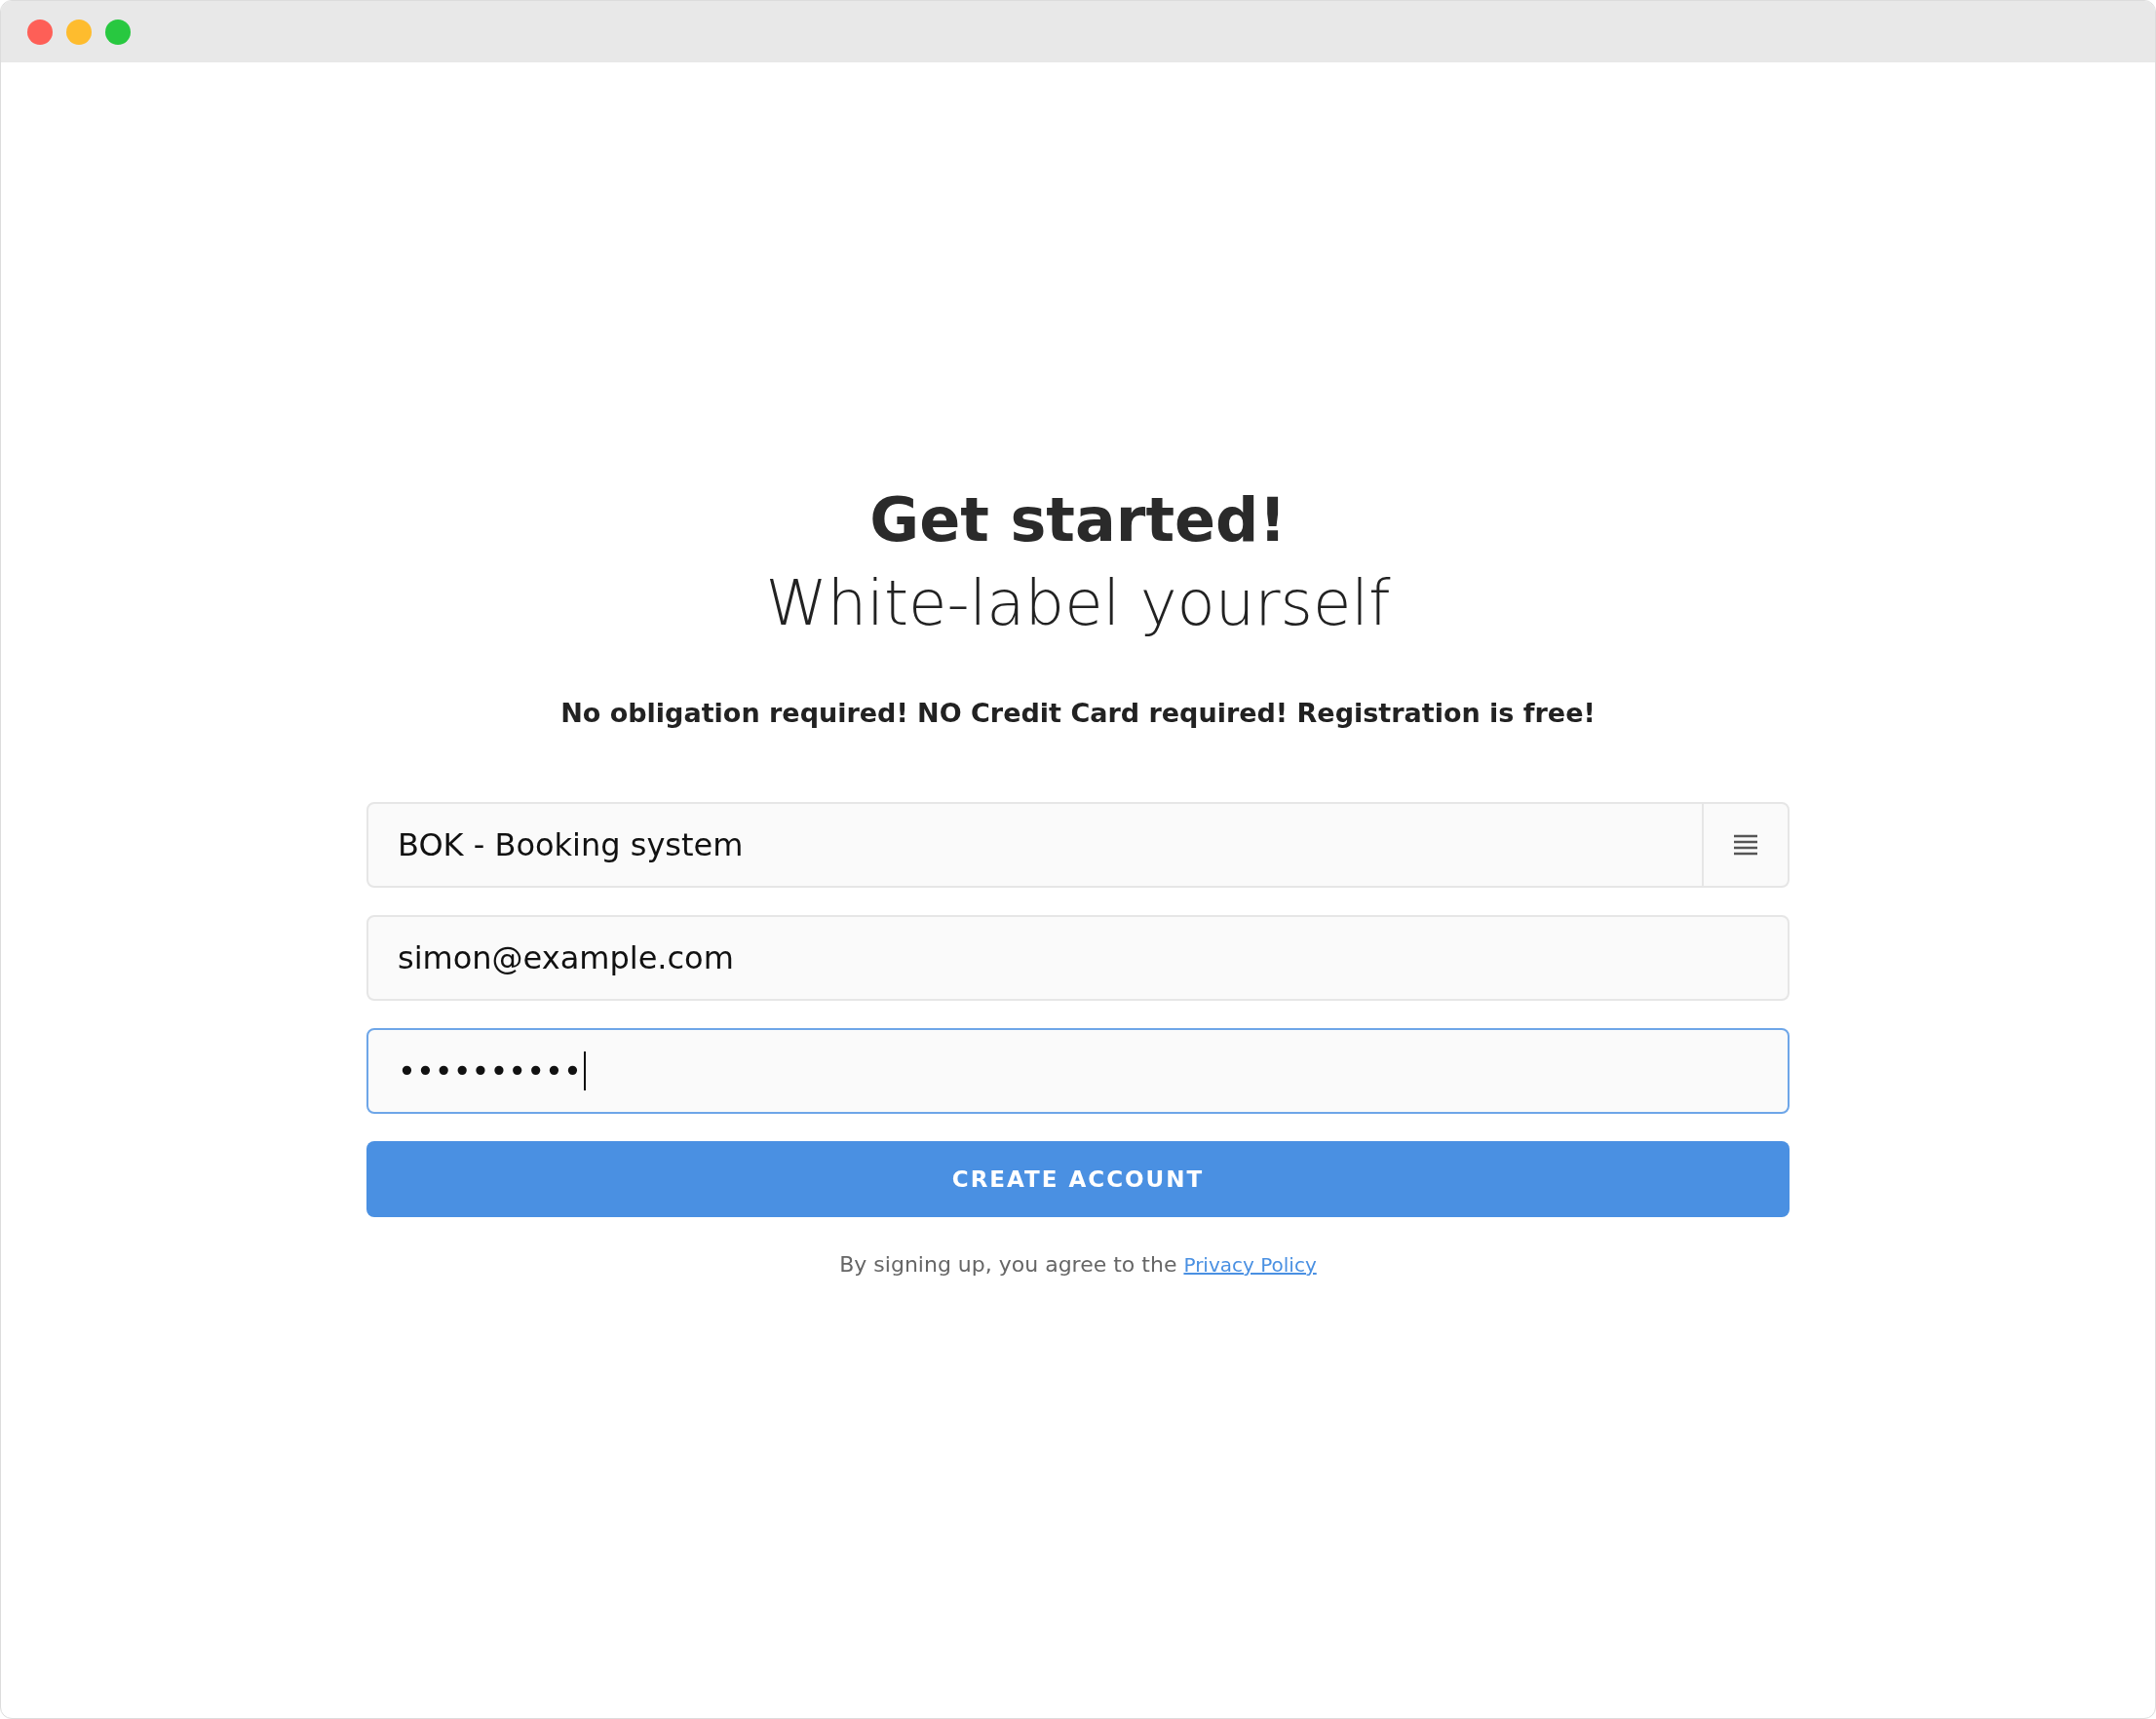 The width and height of the screenshot is (2156, 1719). Describe the element at coordinates (1078, 1071) in the screenshot. I see `password-field: ••••••••••` at that location.